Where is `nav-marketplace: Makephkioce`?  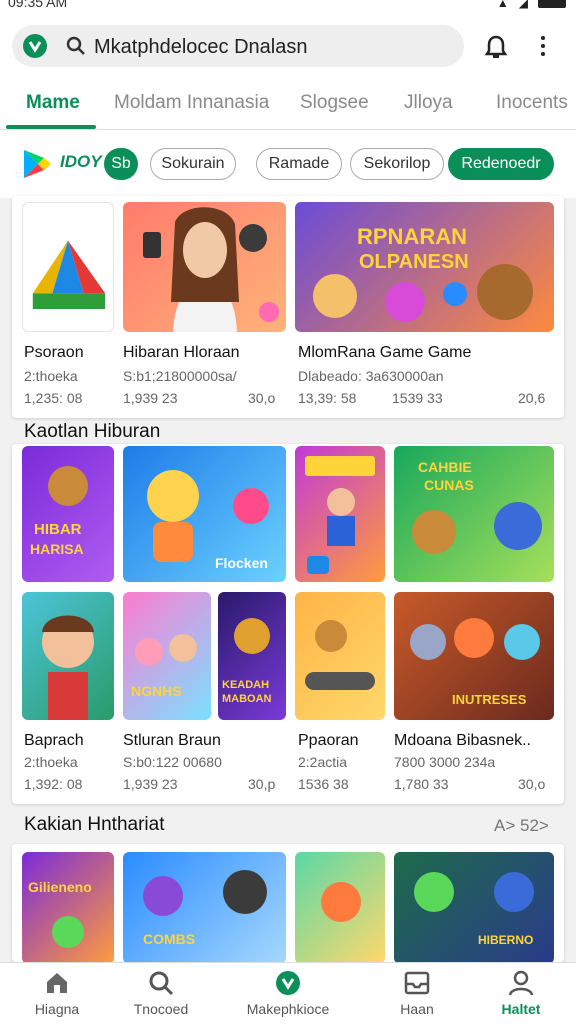
nav-marketplace: Makephkioce is located at coordinates (288, 993).